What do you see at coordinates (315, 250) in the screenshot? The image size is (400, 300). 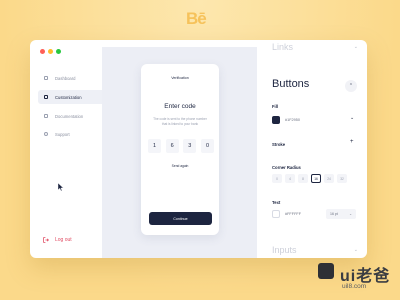 I see `inputs-section-header: Inputs ⌄` at bounding box center [315, 250].